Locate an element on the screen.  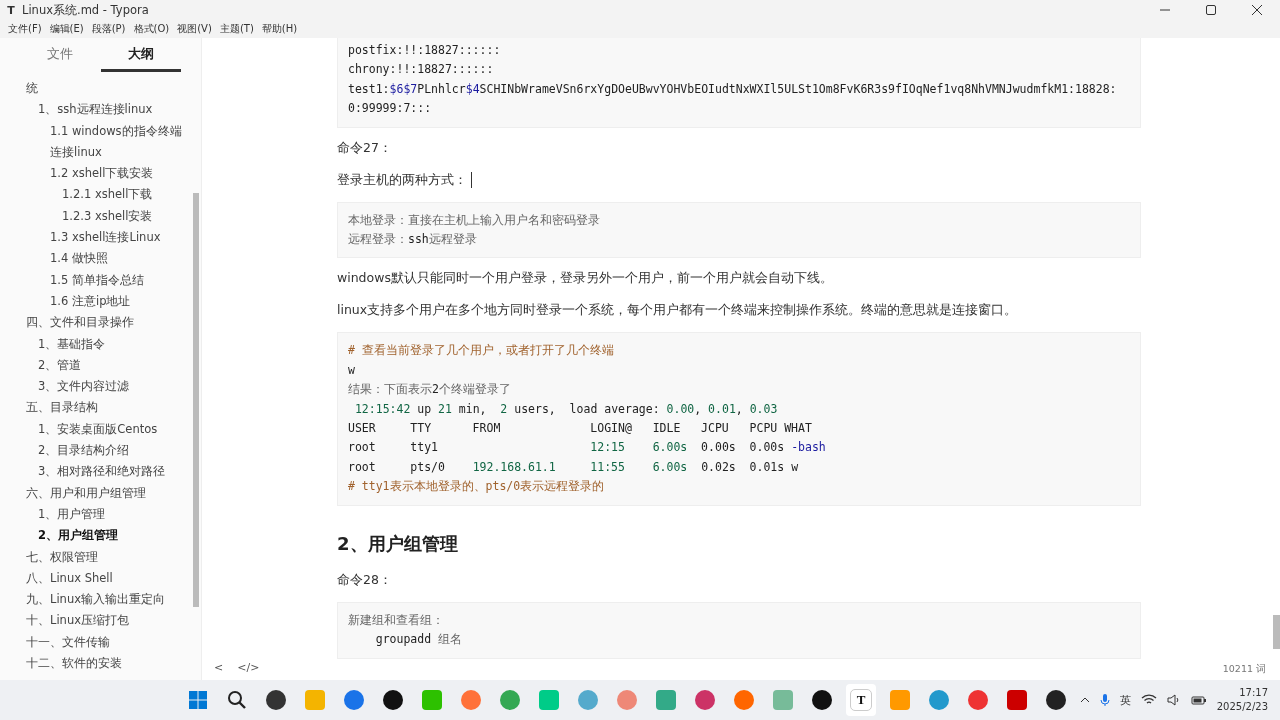
wifi-icon is located at coordinates (1148, 700).